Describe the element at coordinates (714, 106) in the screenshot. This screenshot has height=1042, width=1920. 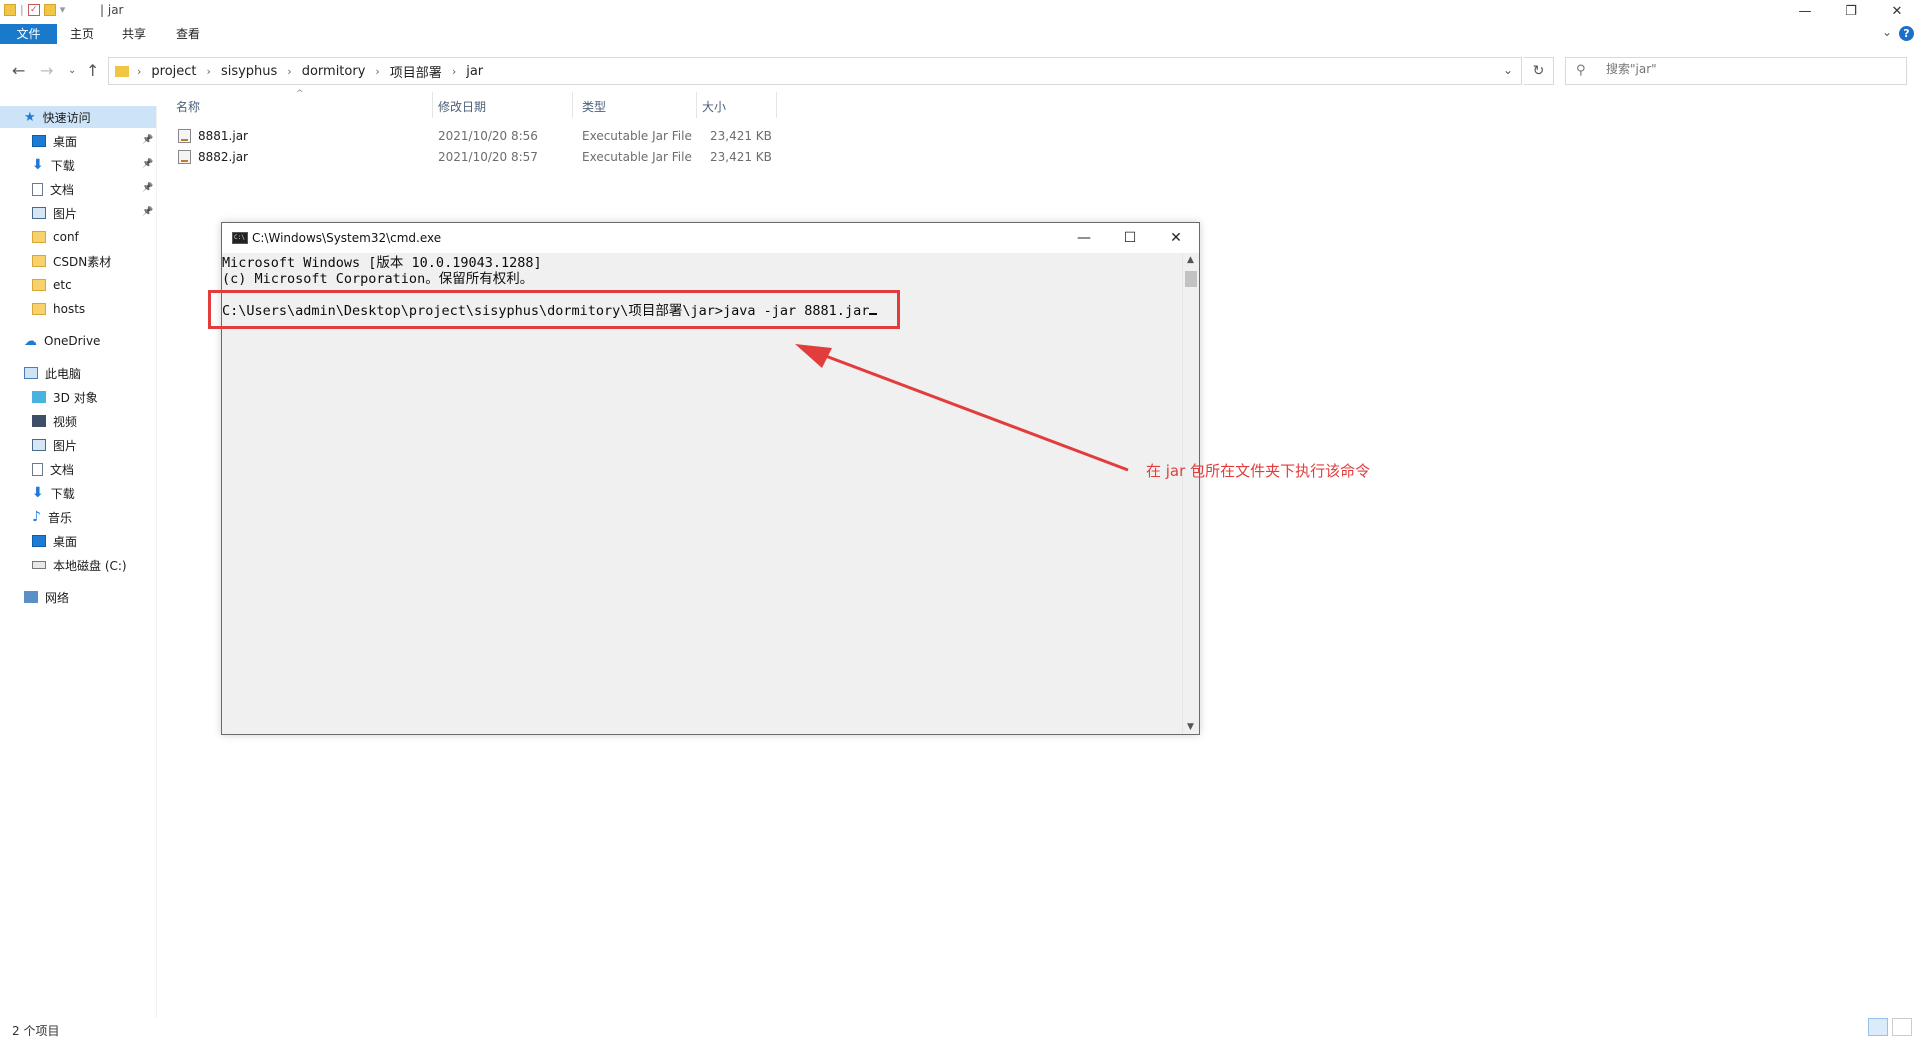
I see `column-header-size: 大小` at that location.